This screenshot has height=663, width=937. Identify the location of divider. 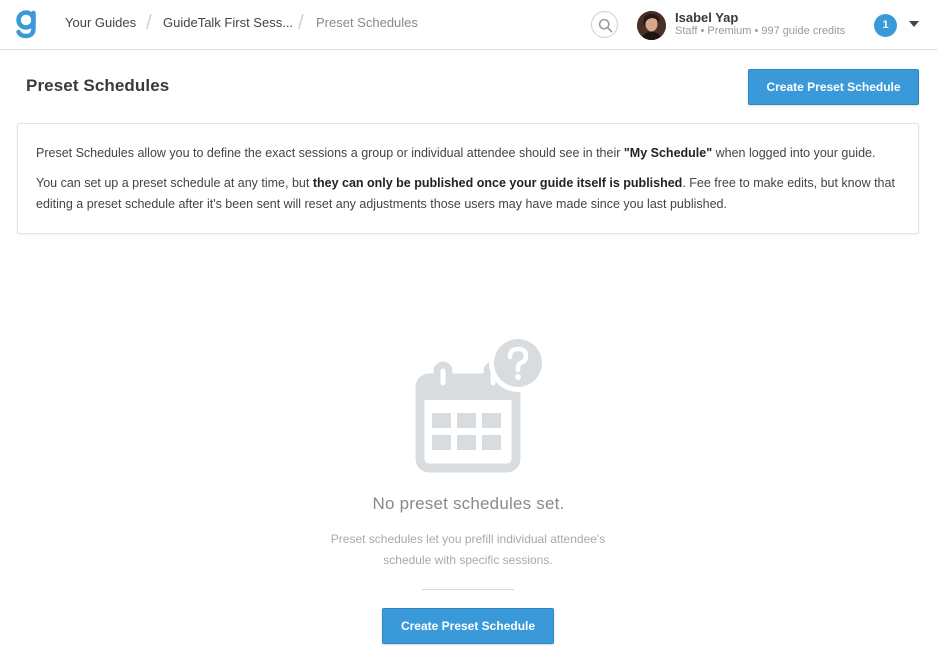
(468, 589).